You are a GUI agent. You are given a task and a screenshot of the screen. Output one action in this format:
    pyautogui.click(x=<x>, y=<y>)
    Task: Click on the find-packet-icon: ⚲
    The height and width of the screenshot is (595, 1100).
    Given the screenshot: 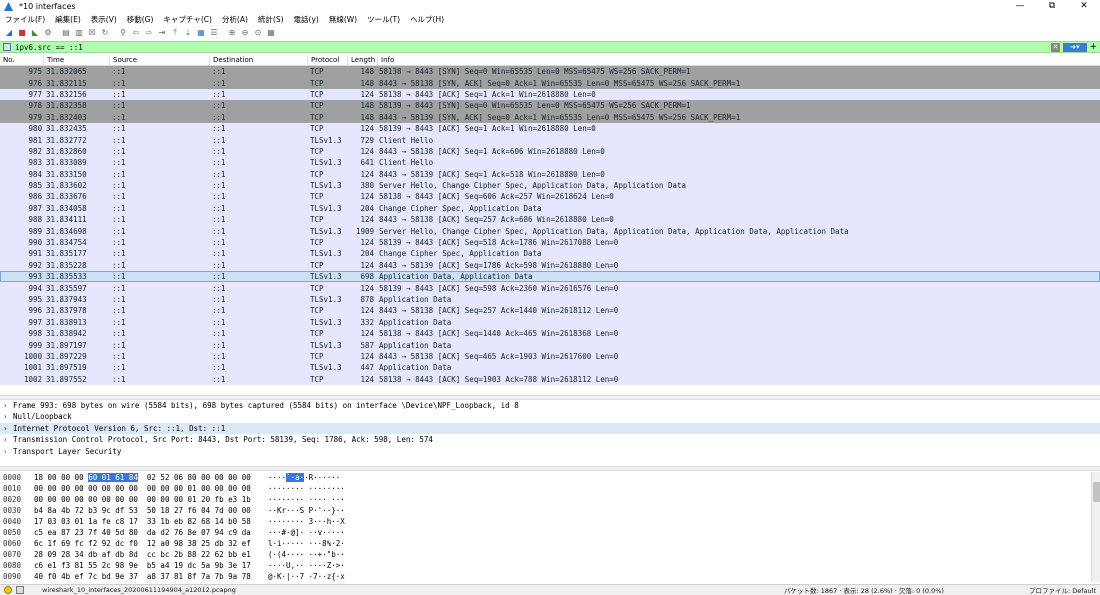 What is the action you would take?
    pyautogui.click(x=123, y=33)
    